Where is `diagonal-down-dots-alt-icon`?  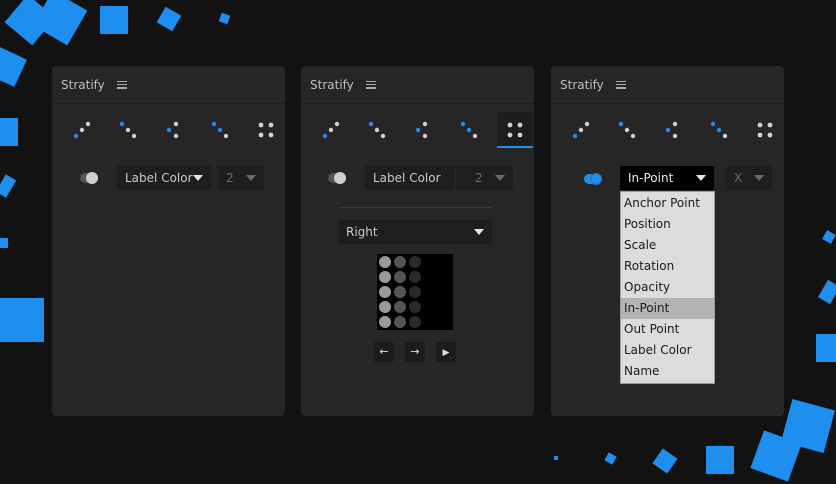
diagonal-down-dots-alt-icon is located at coordinates (220, 130).